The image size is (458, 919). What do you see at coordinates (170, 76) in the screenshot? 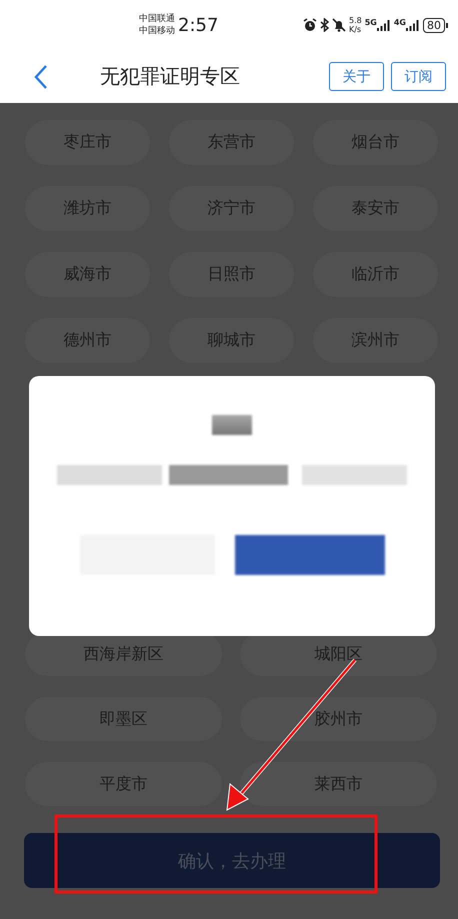
I see `page-title: 无犯罪证明专区` at bounding box center [170, 76].